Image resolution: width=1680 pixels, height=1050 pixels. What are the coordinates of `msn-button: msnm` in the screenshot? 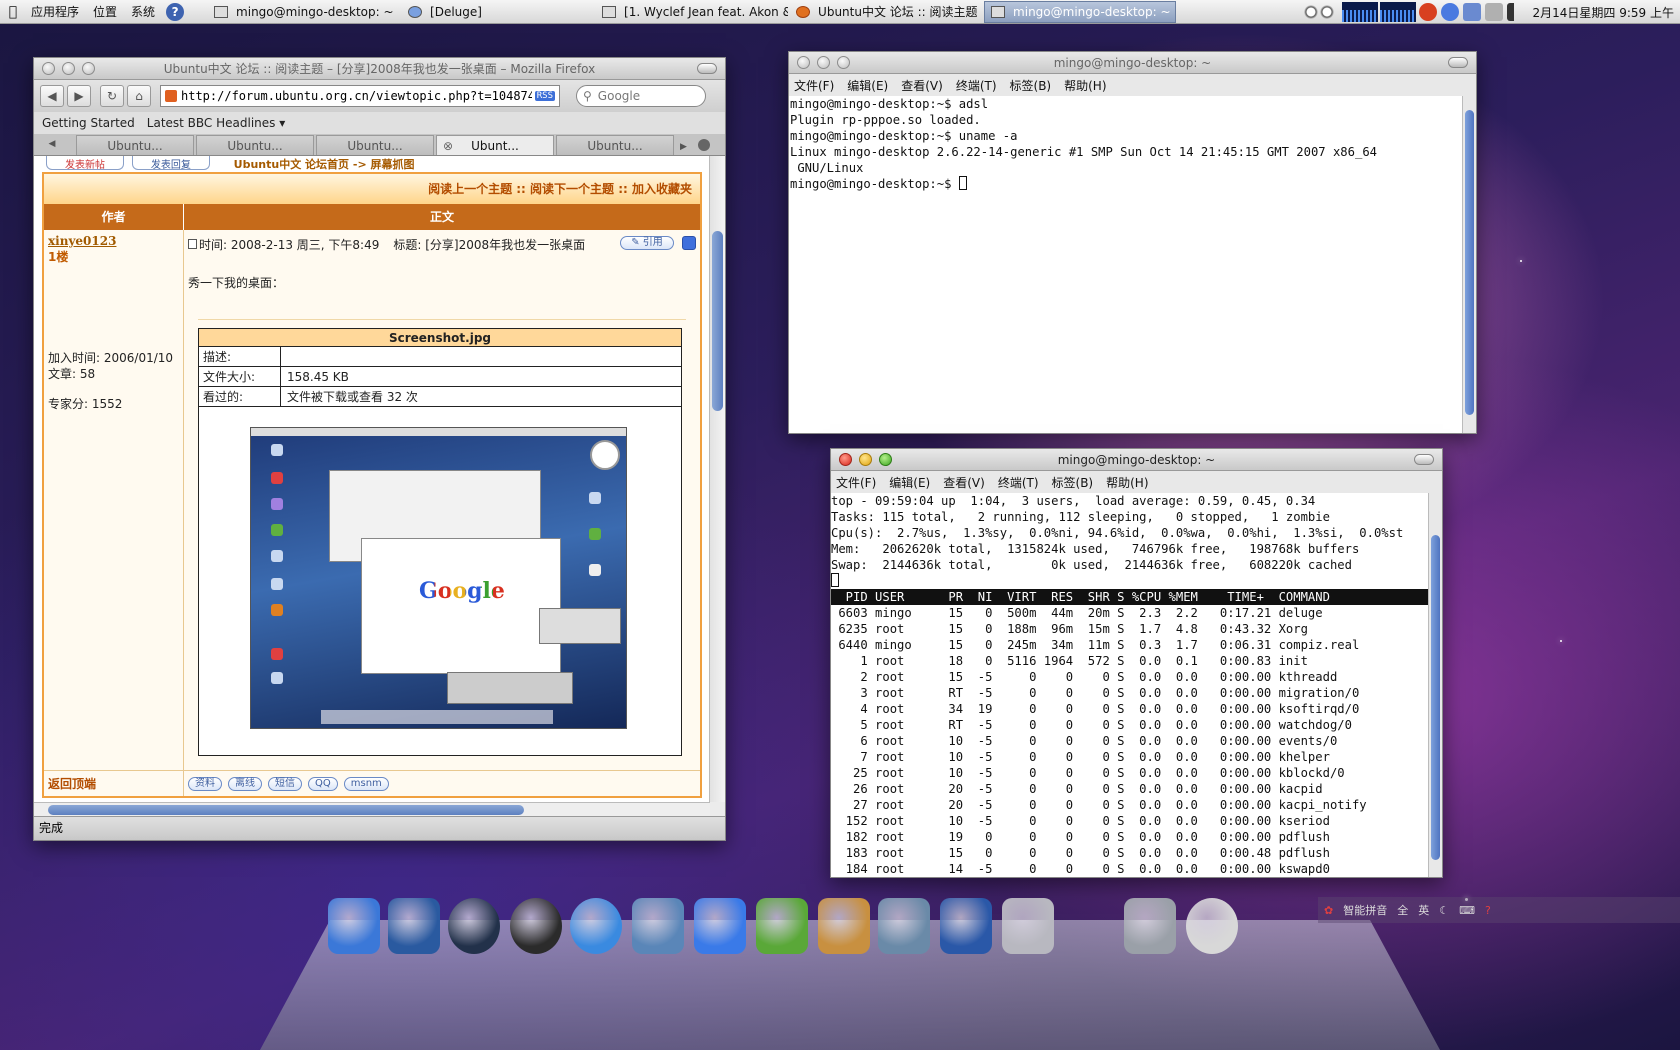 It's located at (366, 783).